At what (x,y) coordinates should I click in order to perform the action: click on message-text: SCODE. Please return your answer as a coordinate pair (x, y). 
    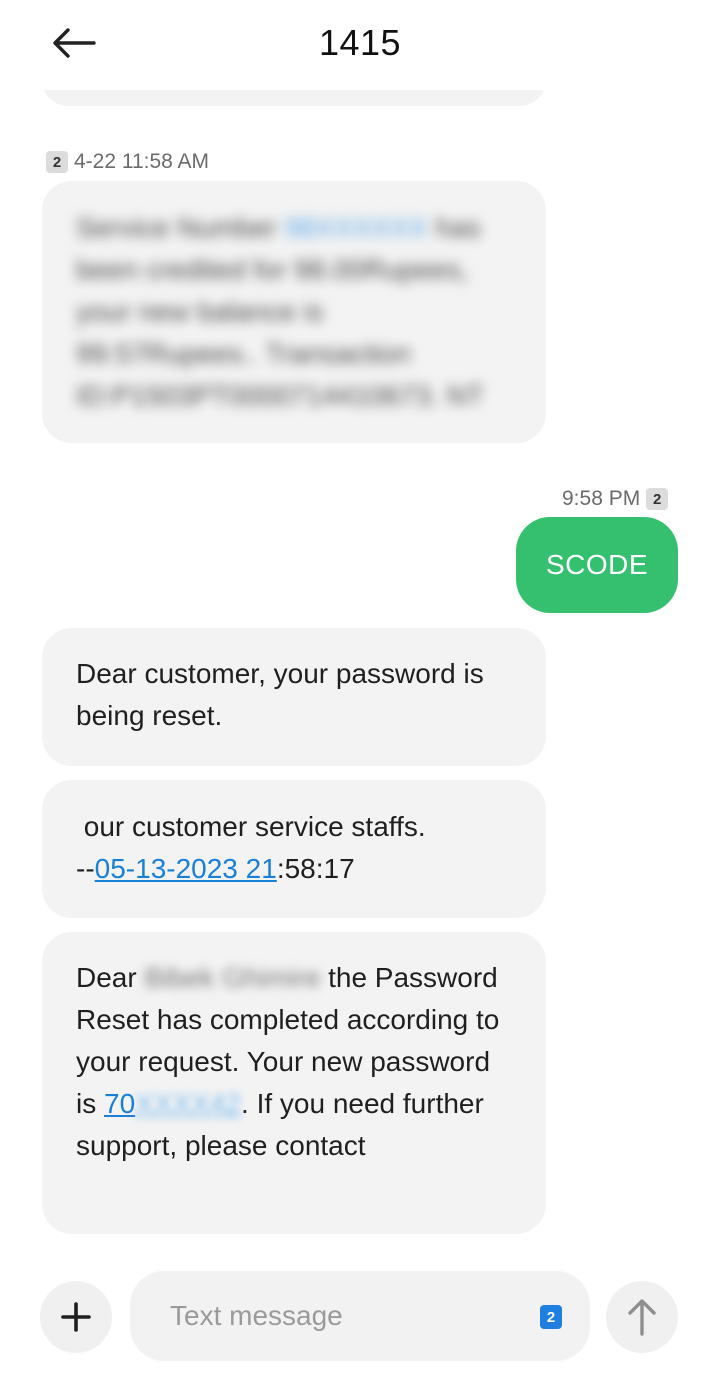
    Looking at the image, I should click on (597, 564).